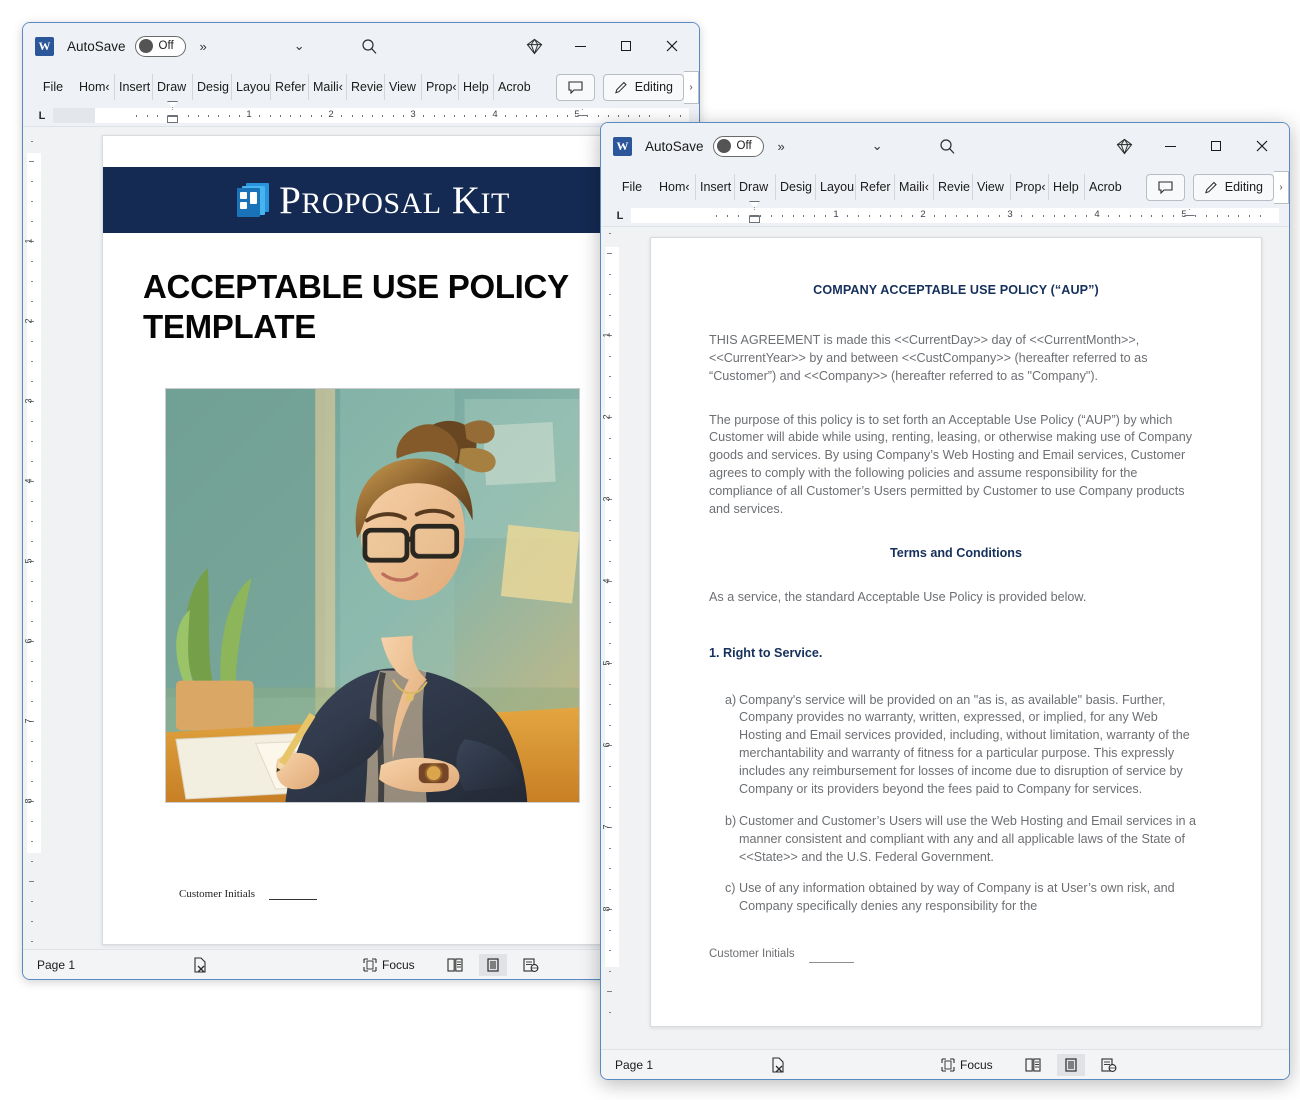 The height and width of the screenshot is (1100, 1300). What do you see at coordinates (34, 538) in the screenshot?
I see `vertical-ruler-back: 1 2 3 4 5 6 7 8` at bounding box center [34, 538].